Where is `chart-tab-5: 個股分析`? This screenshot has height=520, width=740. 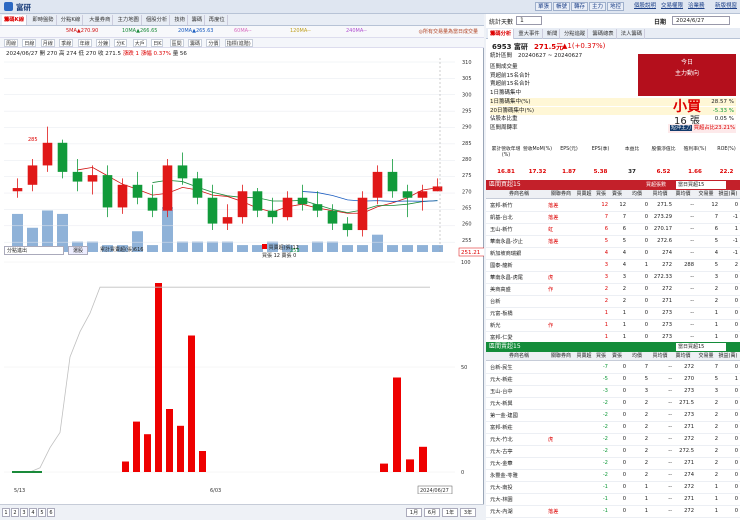
chart-tab-5: 個股分析 is located at coordinates (157, 20).